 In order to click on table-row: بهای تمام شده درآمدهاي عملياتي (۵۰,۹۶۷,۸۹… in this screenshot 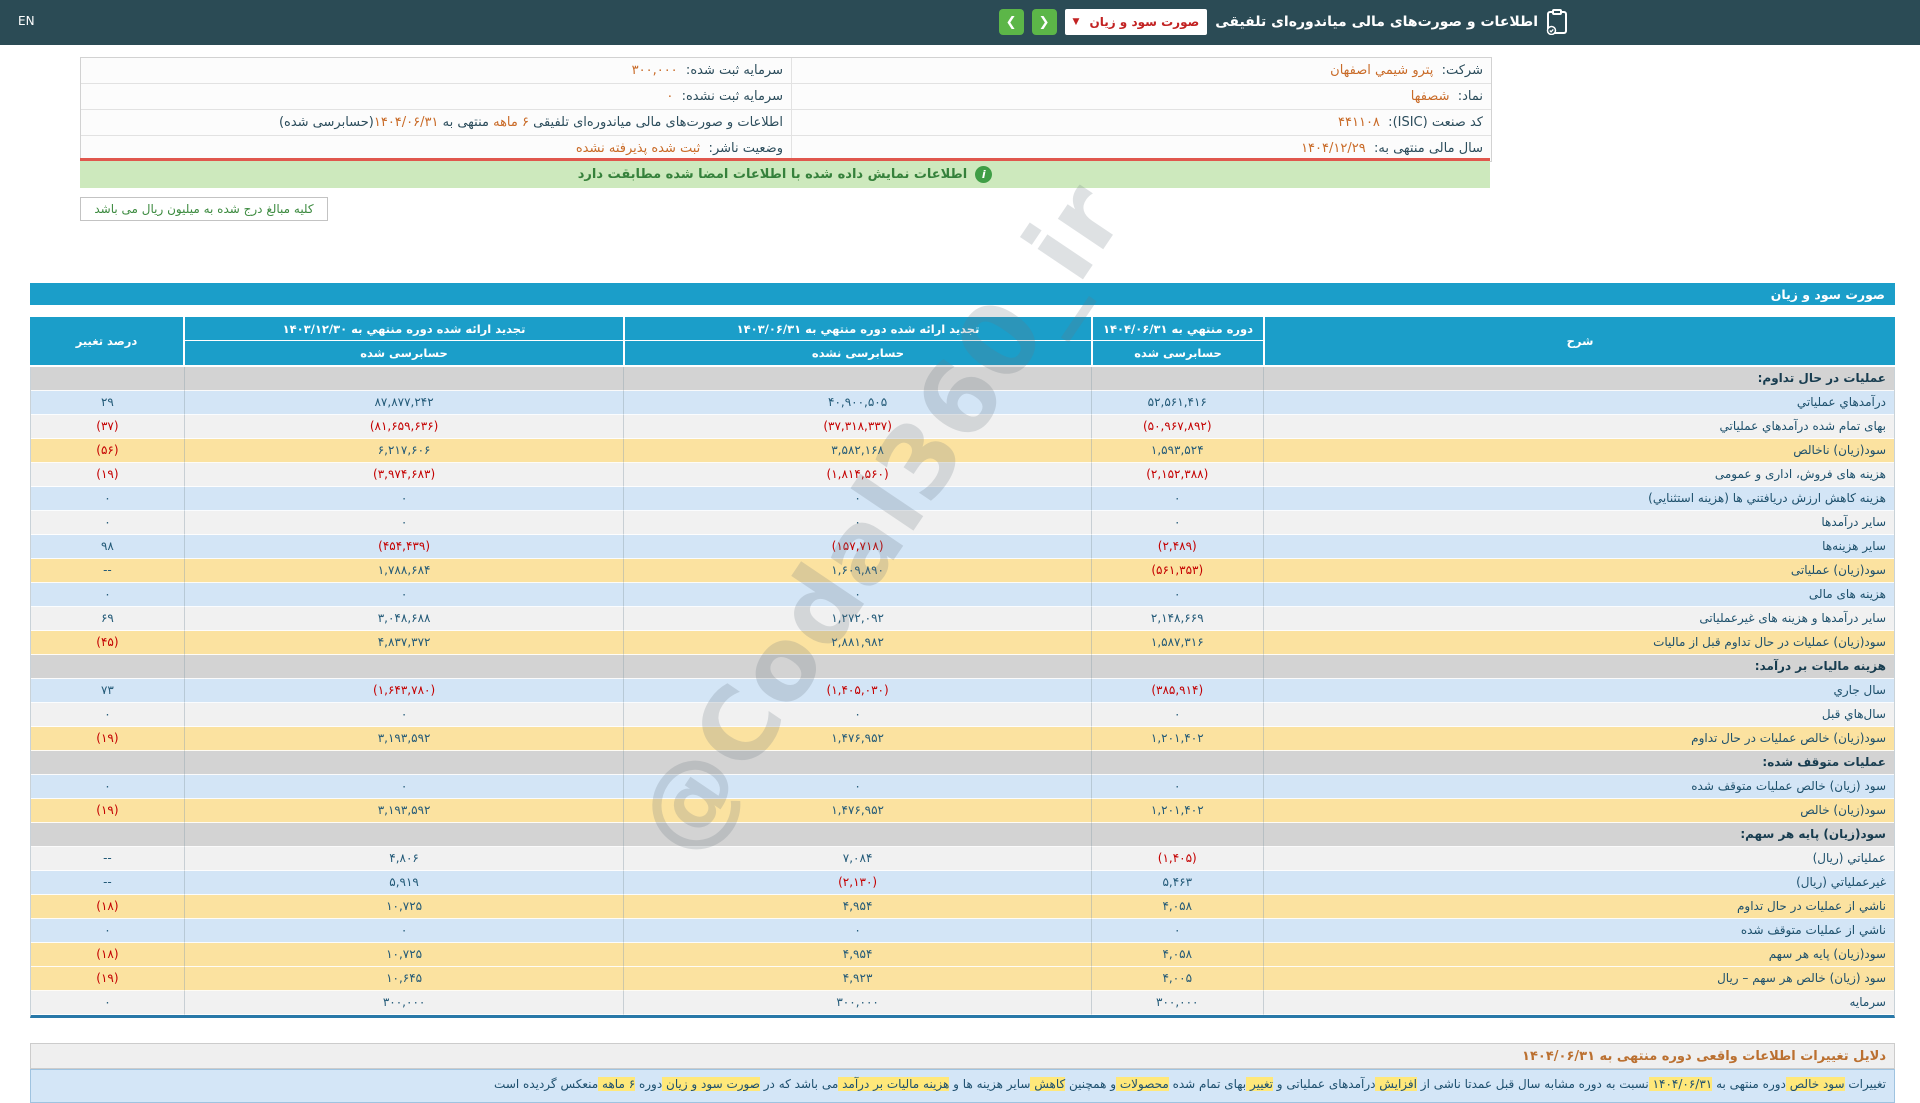, I will do `click(962, 427)`.